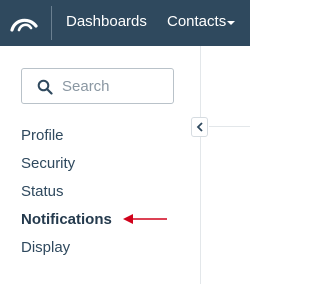  What do you see at coordinates (45, 87) in the screenshot?
I see `search-icon` at bounding box center [45, 87].